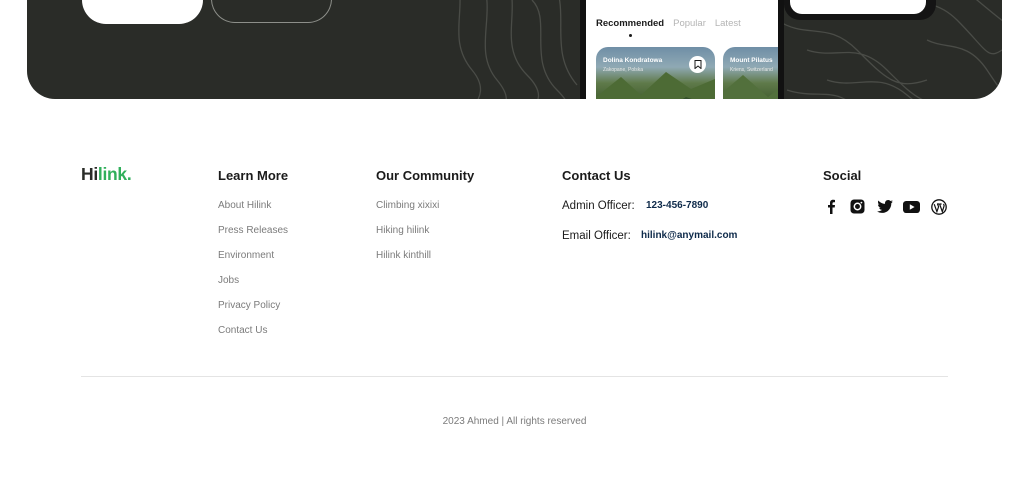  I want to click on download-app-button, so click(142, 12).